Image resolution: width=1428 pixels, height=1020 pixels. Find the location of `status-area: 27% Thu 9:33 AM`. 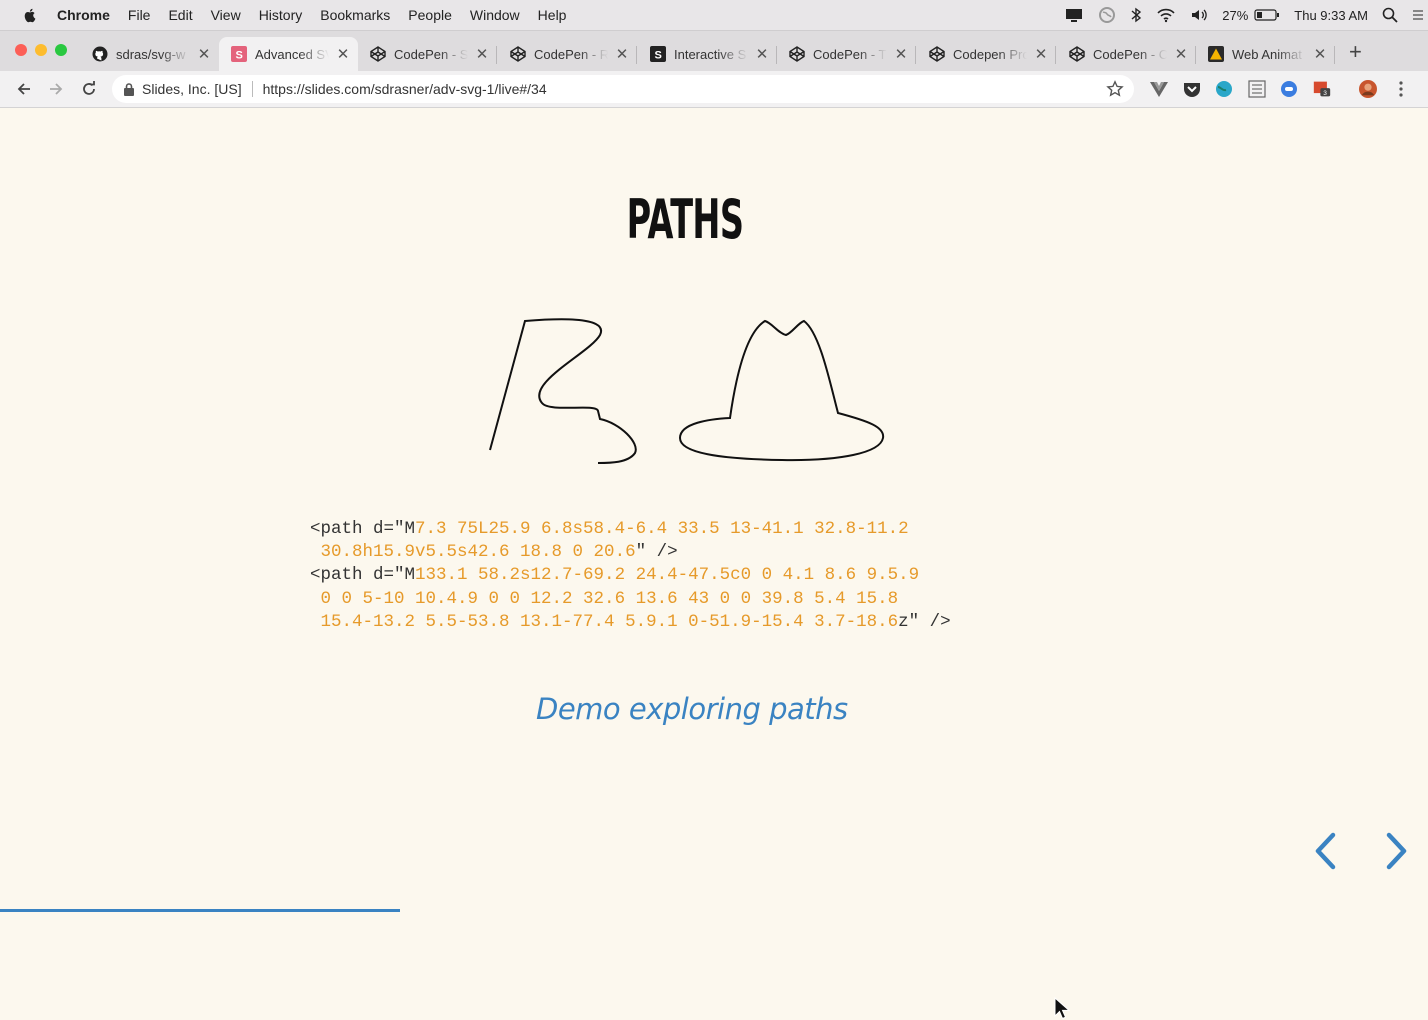

status-area: 27% Thu 9:33 AM is located at coordinates (1246, 15).